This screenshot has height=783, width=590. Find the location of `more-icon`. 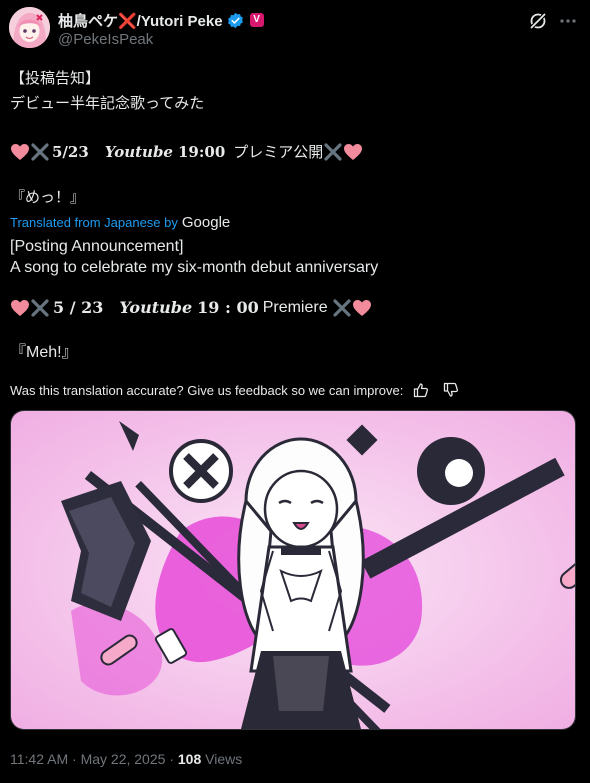

more-icon is located at coordinates (568, 21).